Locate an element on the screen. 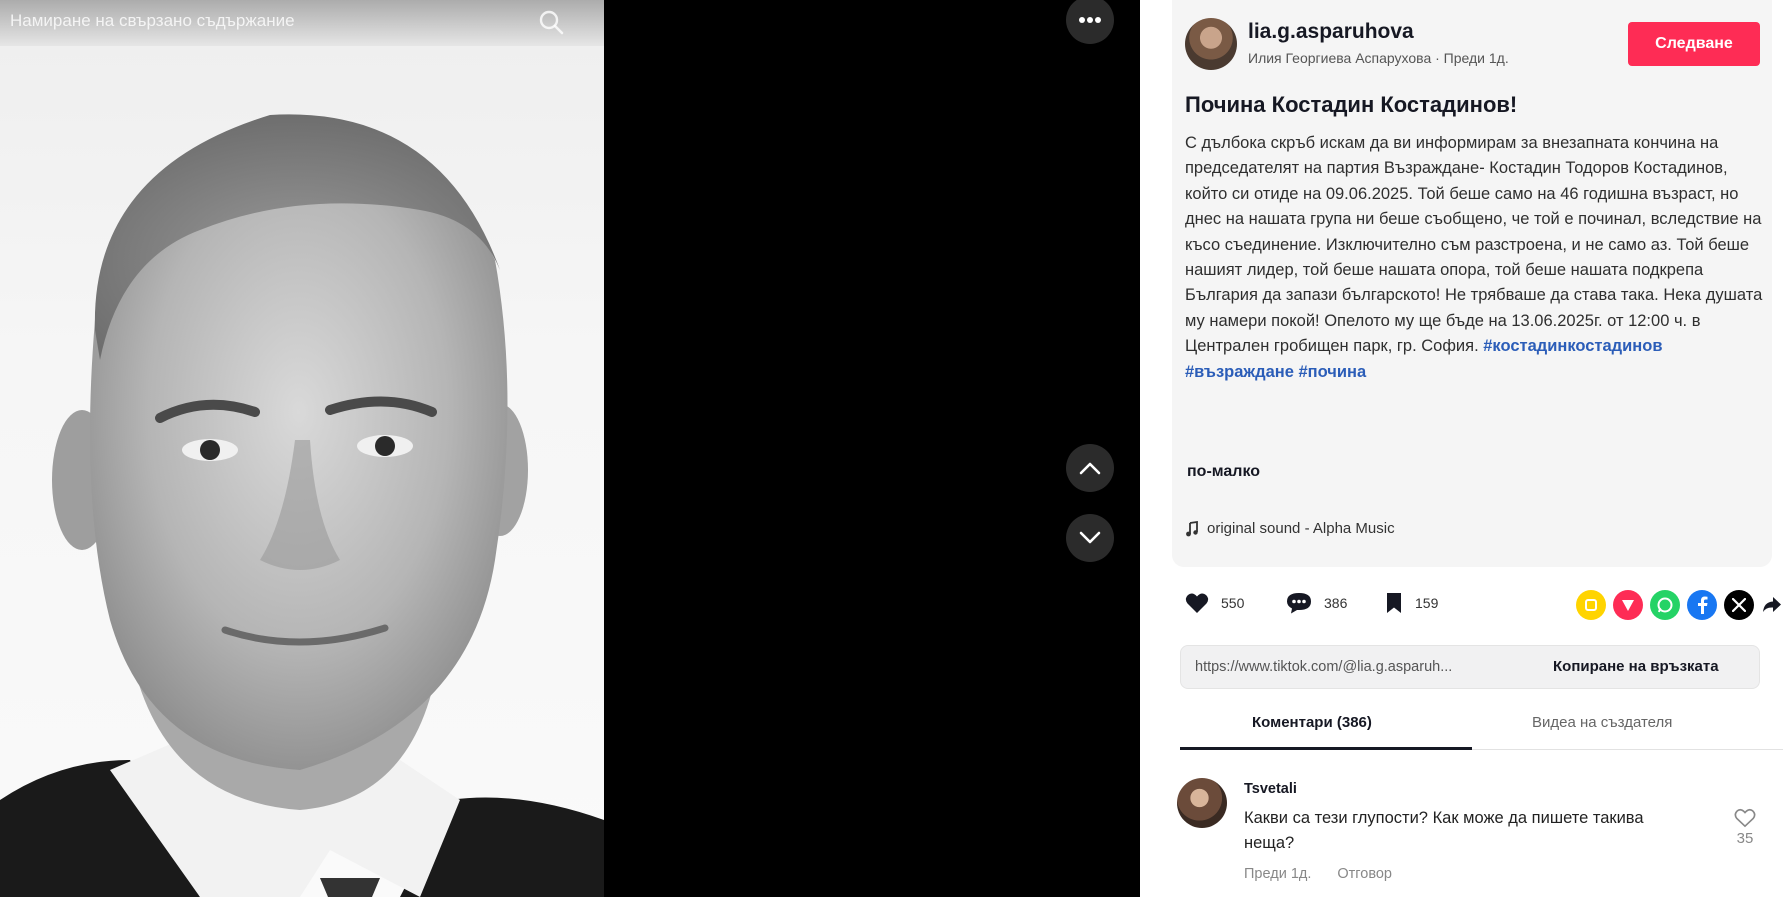  reply-button: Отговор is located at coordinates (1364, 874).